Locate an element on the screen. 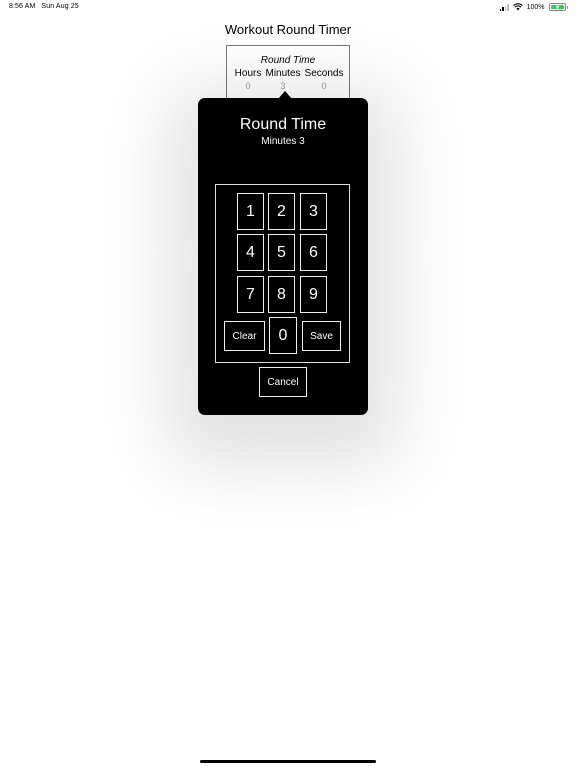 The height and width of the screenshot is (768, 576). key-4: 4 is located at coordinates (250, 252).